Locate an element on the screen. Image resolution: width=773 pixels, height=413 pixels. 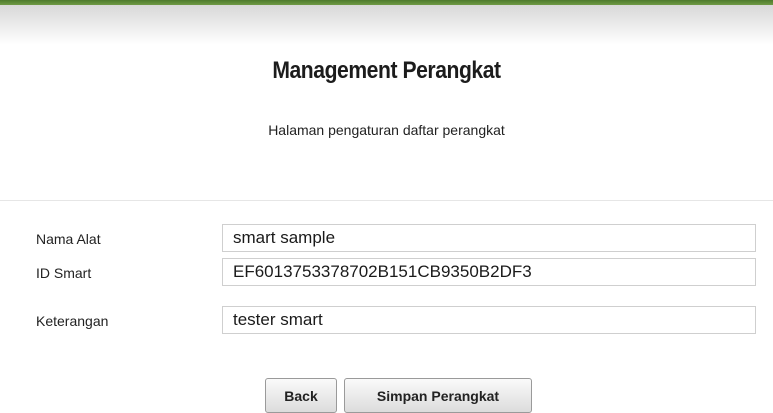
header-shadow is located at coordinates (386, 25).